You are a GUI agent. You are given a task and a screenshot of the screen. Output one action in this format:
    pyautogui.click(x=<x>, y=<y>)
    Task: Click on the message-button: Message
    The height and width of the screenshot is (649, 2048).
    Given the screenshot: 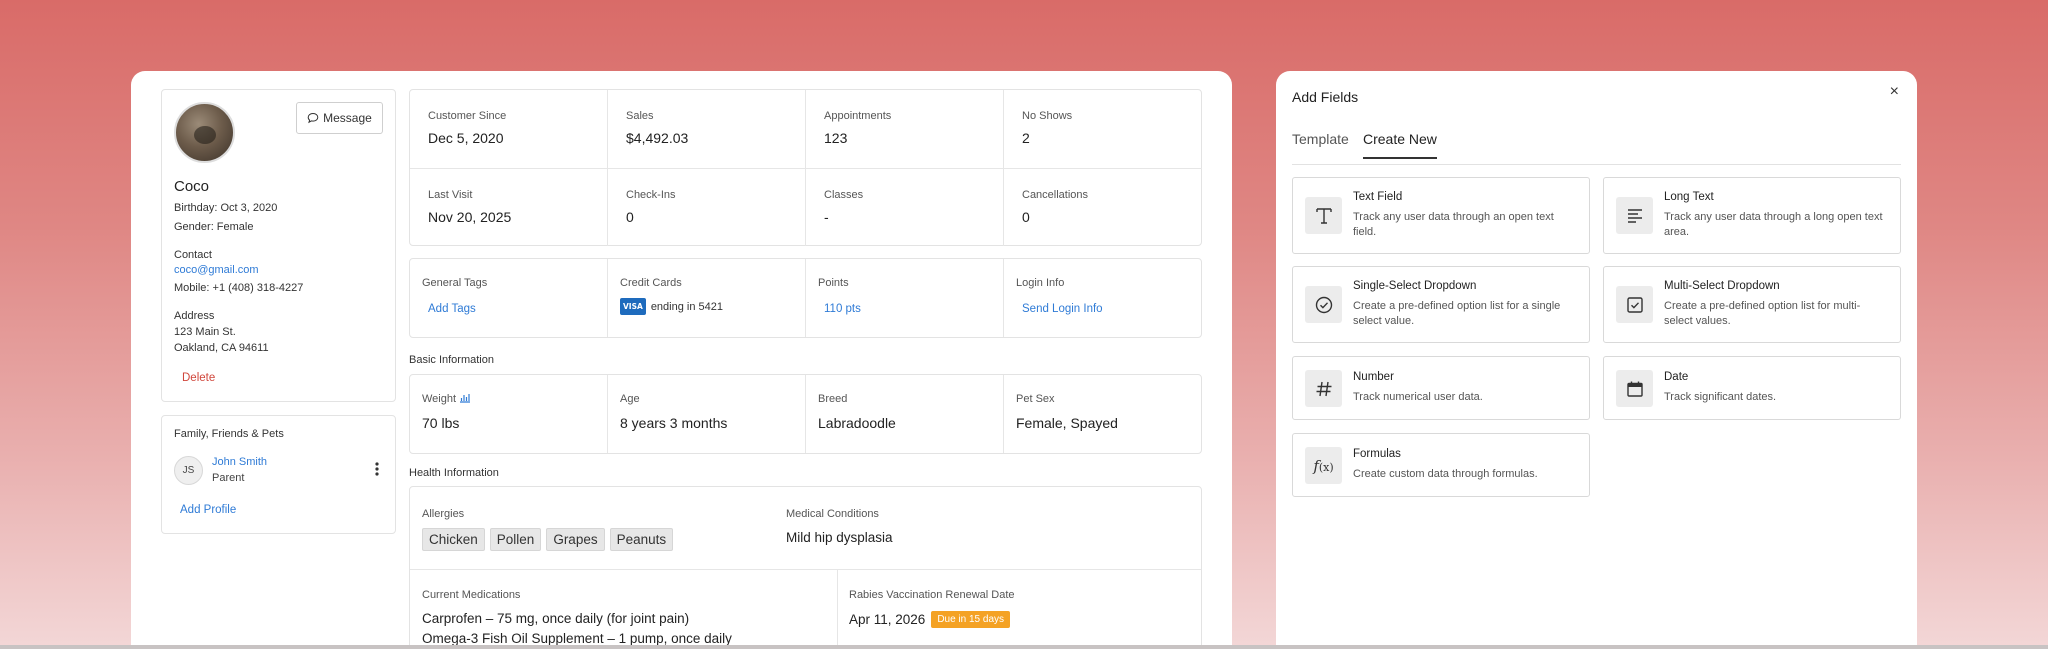 What is the action you would take?
    pyautogui.click(x=339, y=118)
    